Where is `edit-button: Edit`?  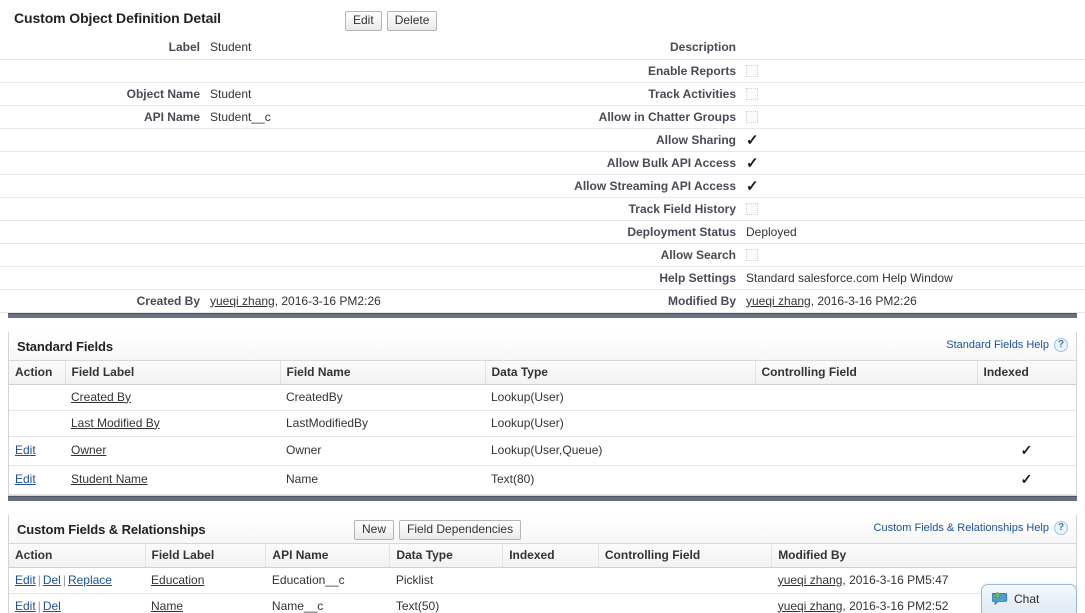 edit-button: Edit is located at coordinates (363, 21).